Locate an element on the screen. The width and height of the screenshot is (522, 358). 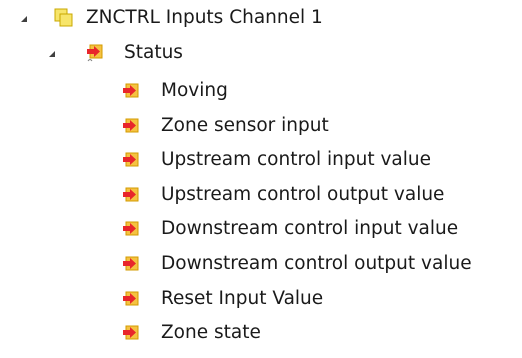
tree-node-variable: Downstream control output value is located at coordinates (260, 264).